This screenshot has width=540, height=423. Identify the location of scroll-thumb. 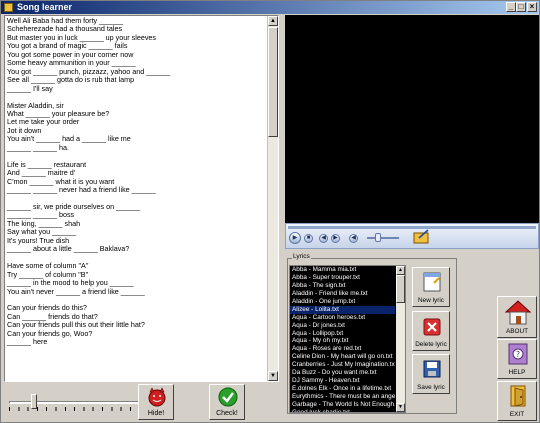
(273, 82).